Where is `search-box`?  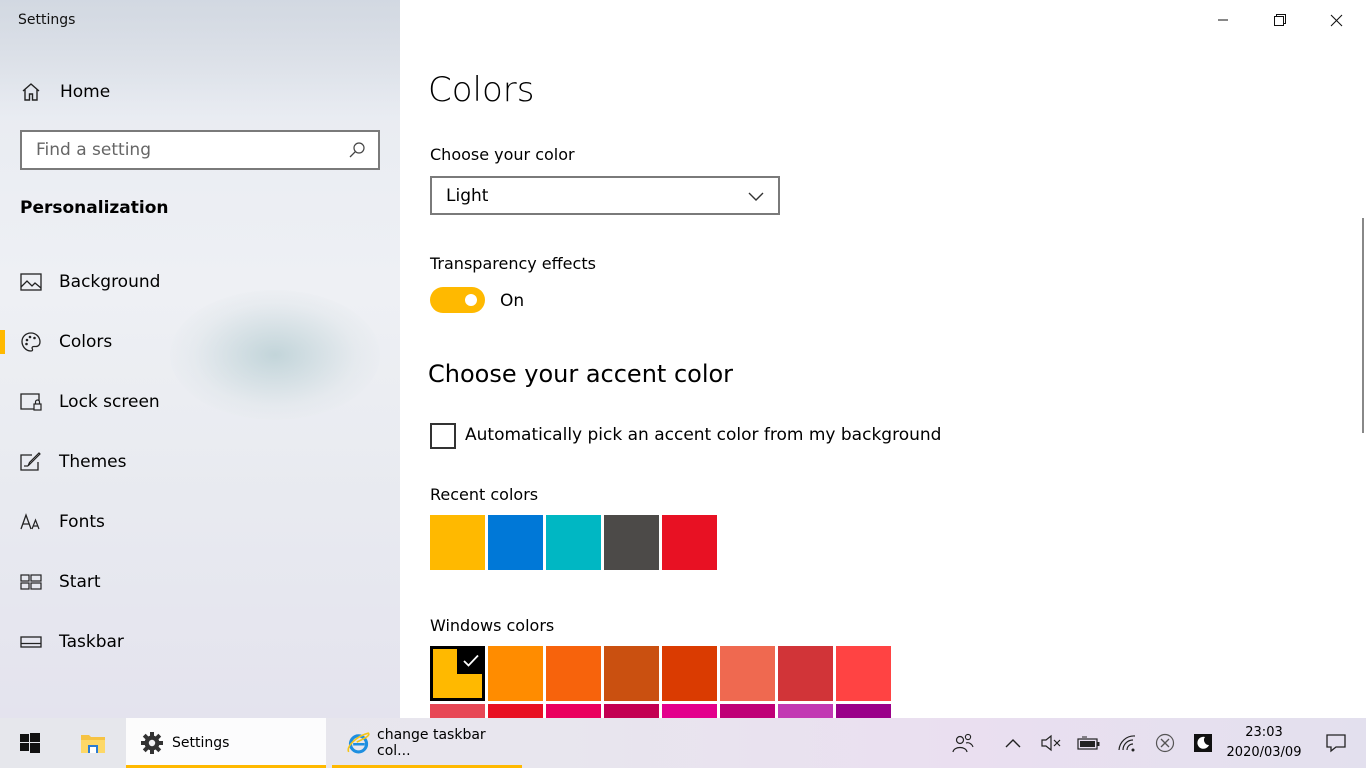
search-box is located at coordinates (200, 150).